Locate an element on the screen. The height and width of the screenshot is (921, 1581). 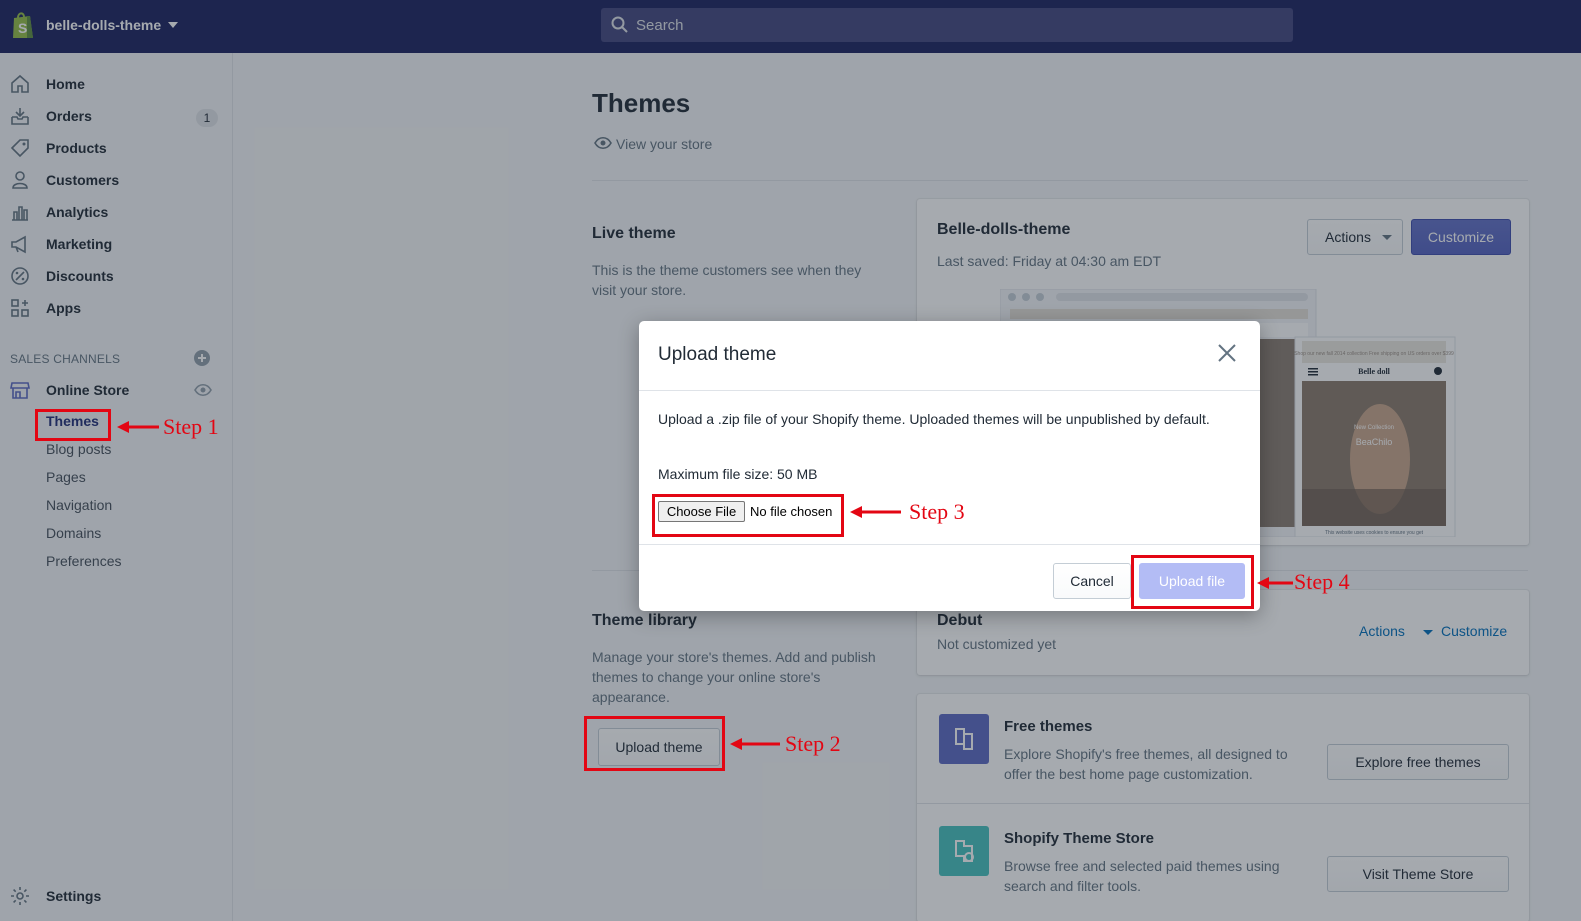
step3-highlight is located at coordinates (748, 515).